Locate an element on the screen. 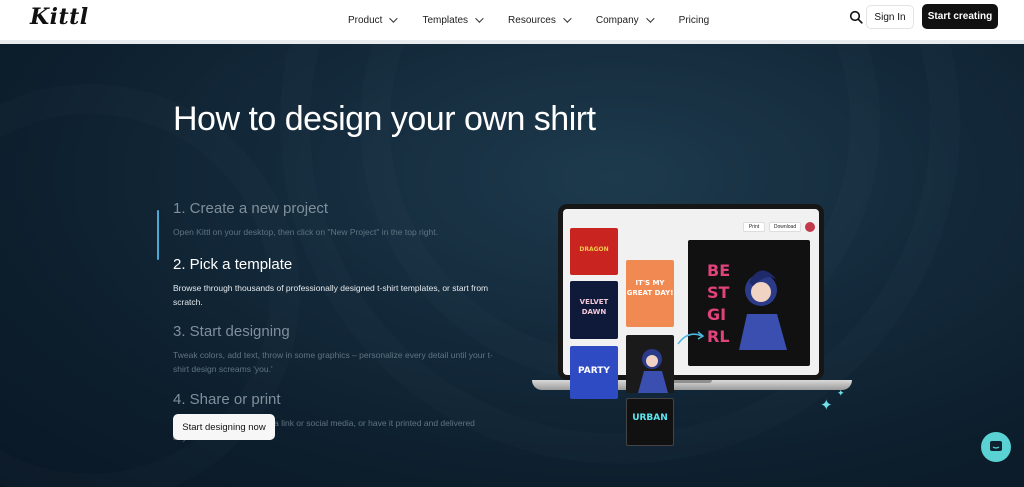 The height and width of the screenshot is (487, 1024). page-title: How to design your own shirt is located at coordinates (384, 119).